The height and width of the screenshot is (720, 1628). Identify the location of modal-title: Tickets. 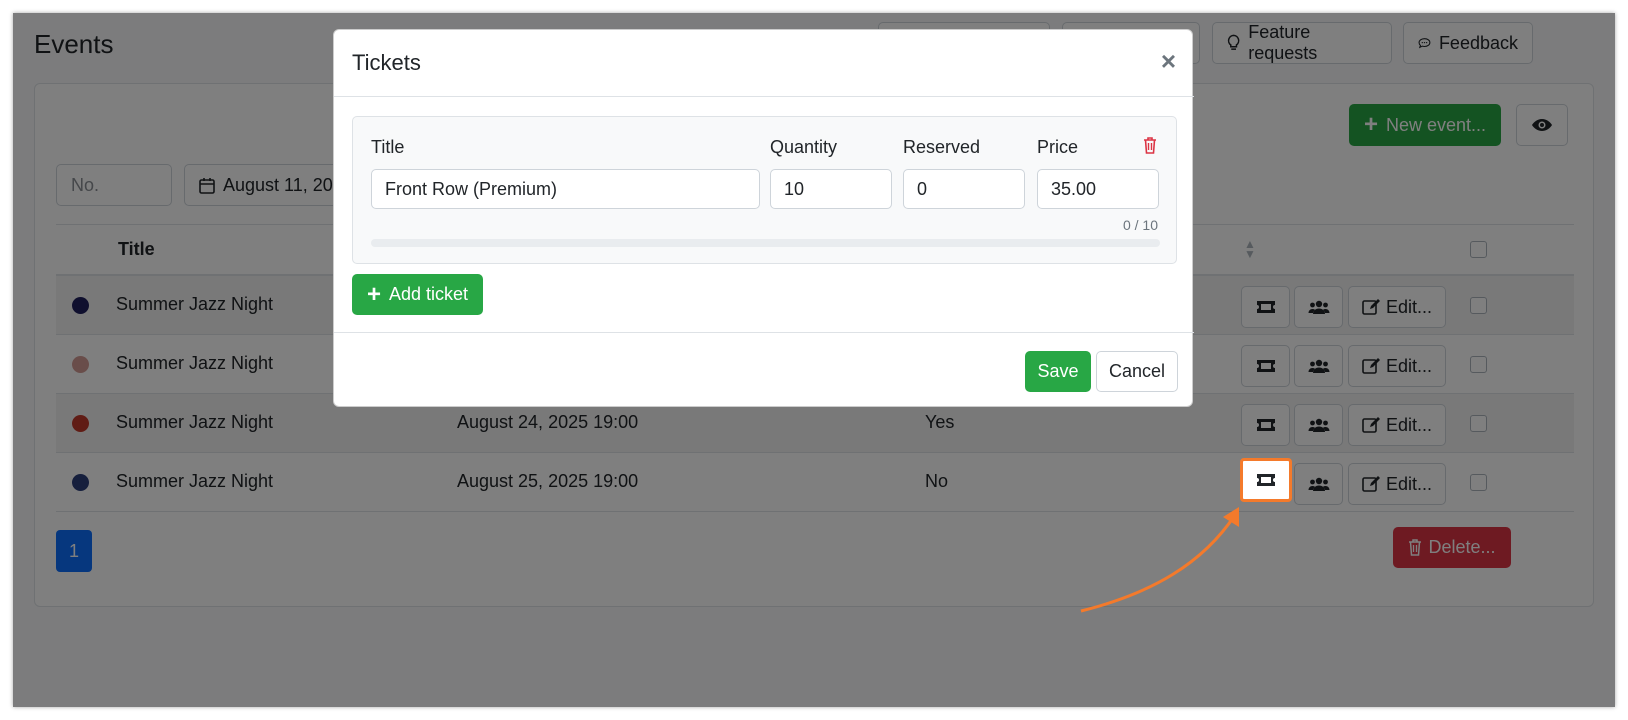
(386, 62).